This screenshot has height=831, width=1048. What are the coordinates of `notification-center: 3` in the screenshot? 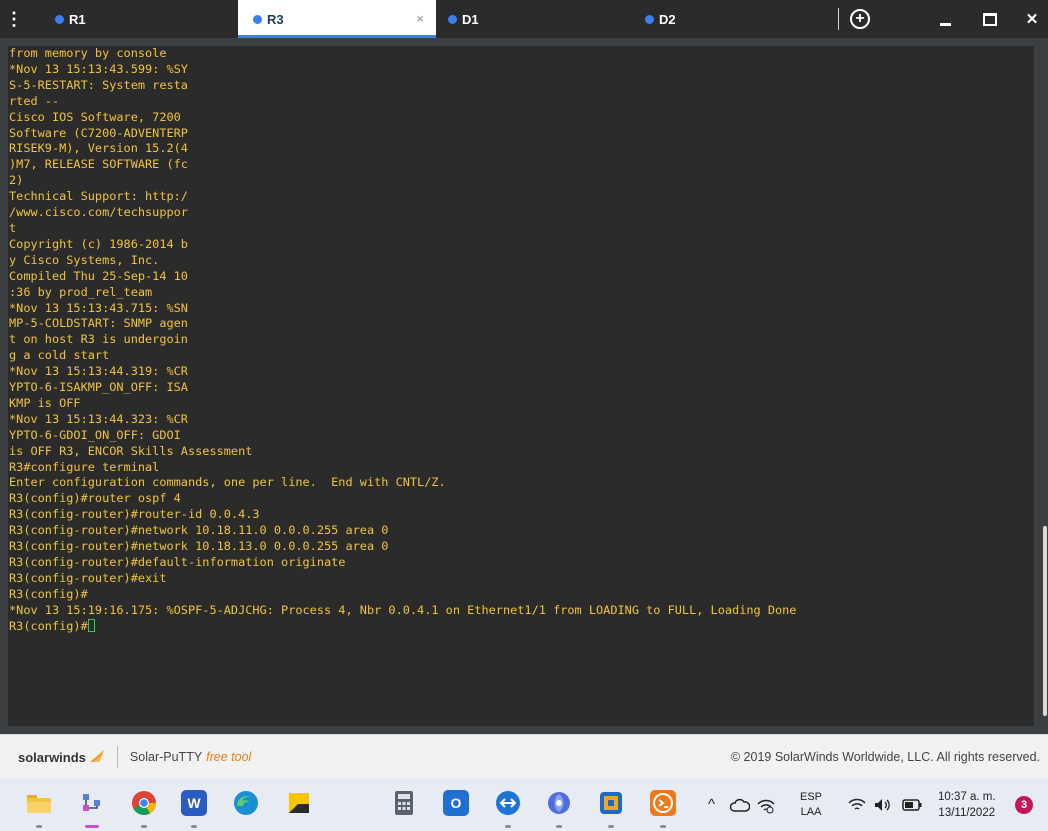 It's located at (1024, 804).